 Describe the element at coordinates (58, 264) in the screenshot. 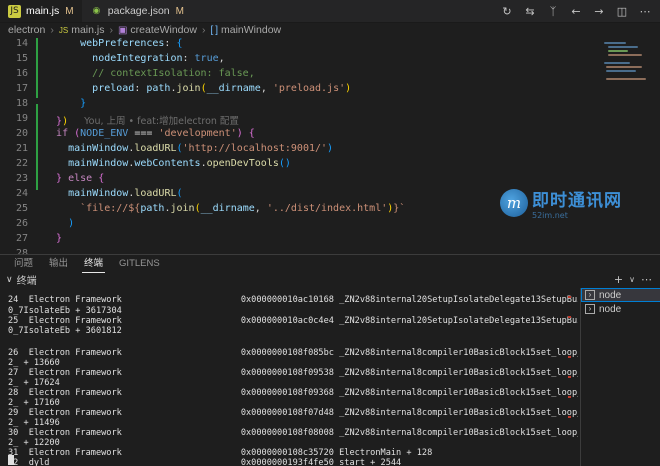

I see `tab-output: 输出` at that location.